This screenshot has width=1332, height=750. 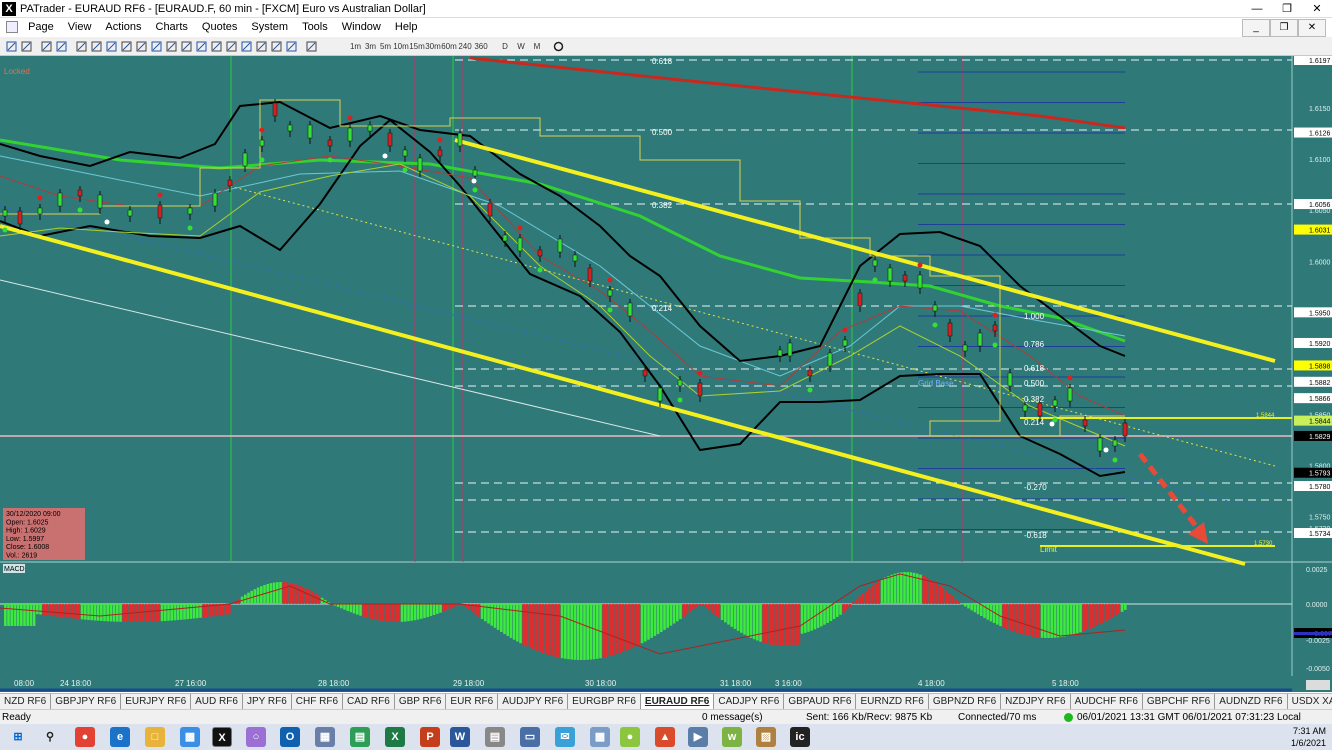 I want to click on tab-audnzd-rf6: AUDNZD RF6, so click(x=1251, y=701).